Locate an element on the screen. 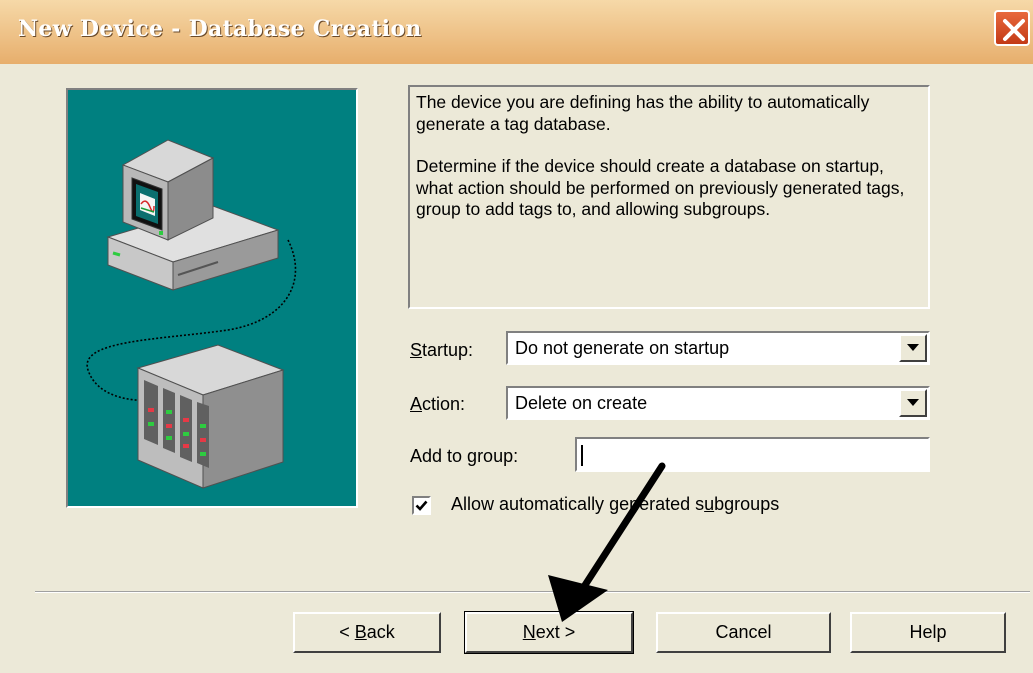  startup-label: Startup: is located at coordinates (441, 350).